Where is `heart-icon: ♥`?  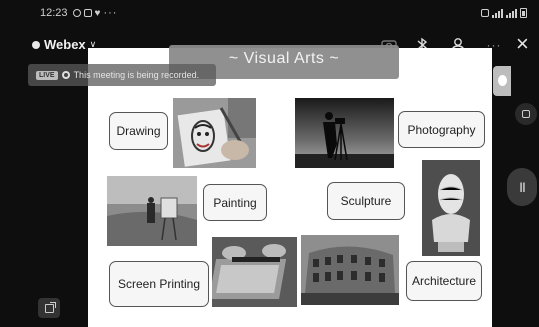
heart-icon: ♥ is located at coordinates (97, 13).